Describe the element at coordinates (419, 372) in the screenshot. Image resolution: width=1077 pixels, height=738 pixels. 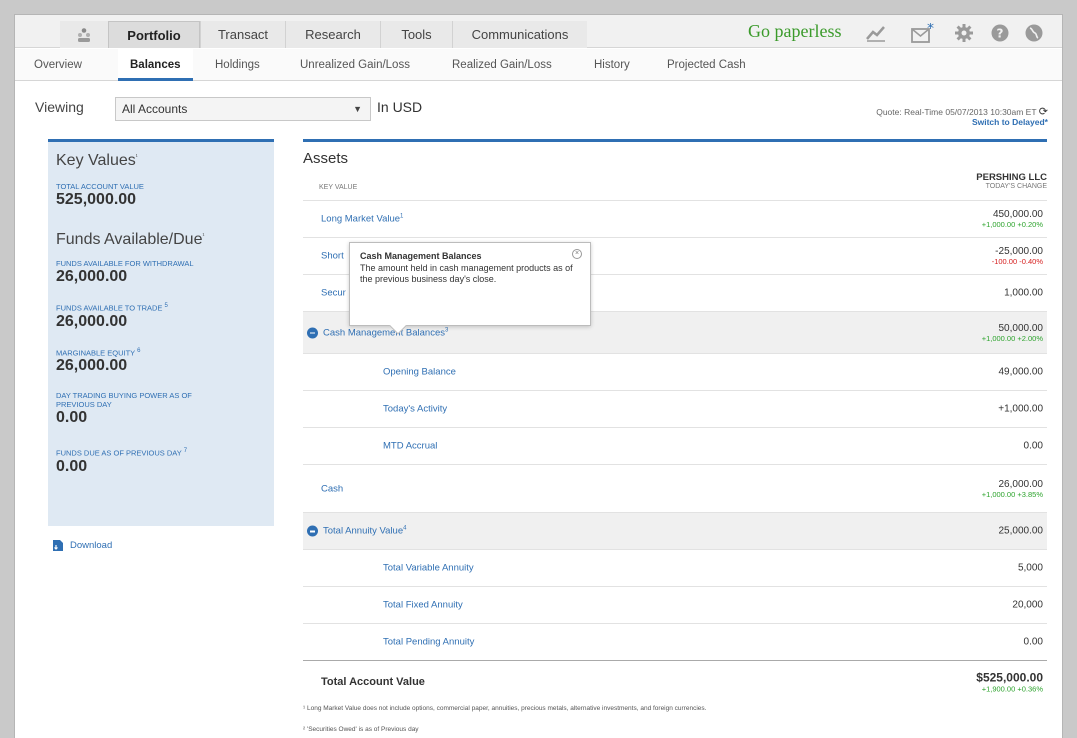
I see `opening-balance-link: Opening Balance` at that location.